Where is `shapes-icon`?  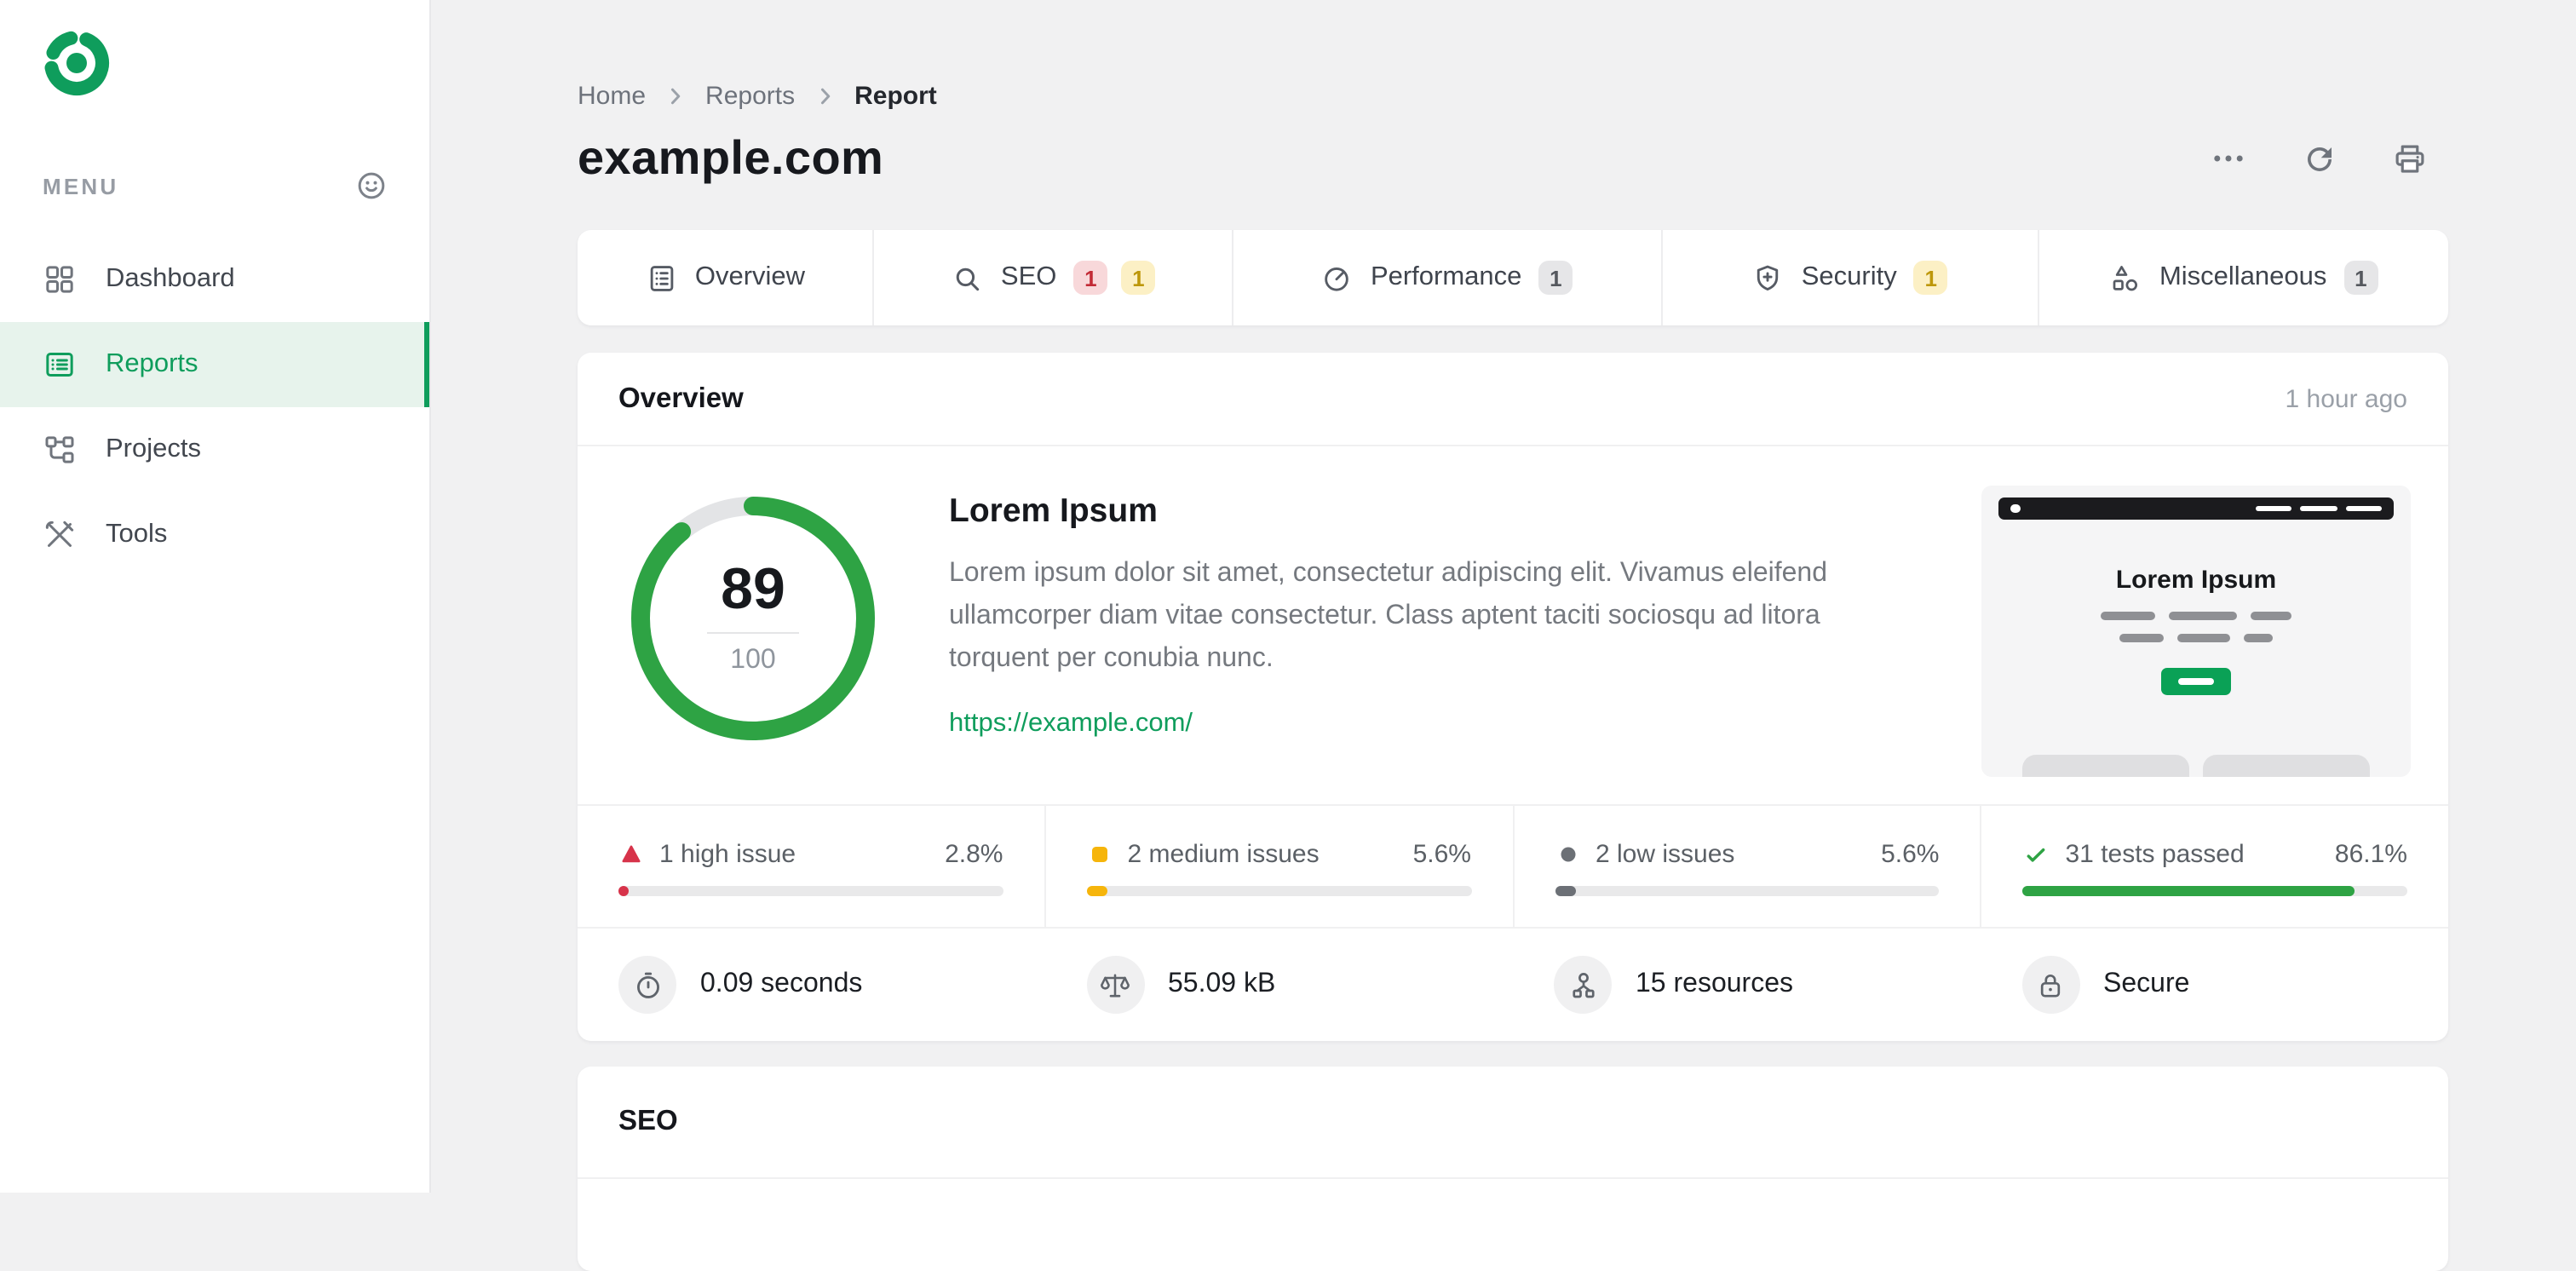 shapes-icon is located at coordinates (2125, 277).